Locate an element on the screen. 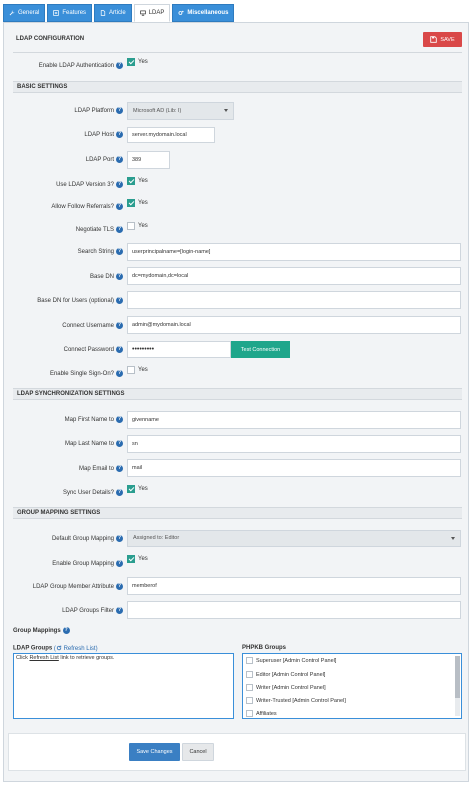 This screenshot has height=788, width=474. referrals-label: Allow Follow Referrals?? is located at coordinates (87, 206).